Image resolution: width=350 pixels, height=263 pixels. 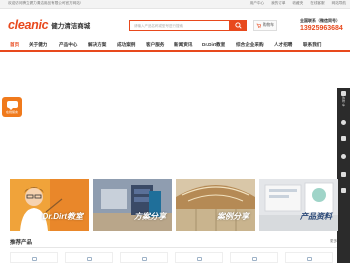 I want to click on right-sidebar: 购物车, so click(x=343, y=175).